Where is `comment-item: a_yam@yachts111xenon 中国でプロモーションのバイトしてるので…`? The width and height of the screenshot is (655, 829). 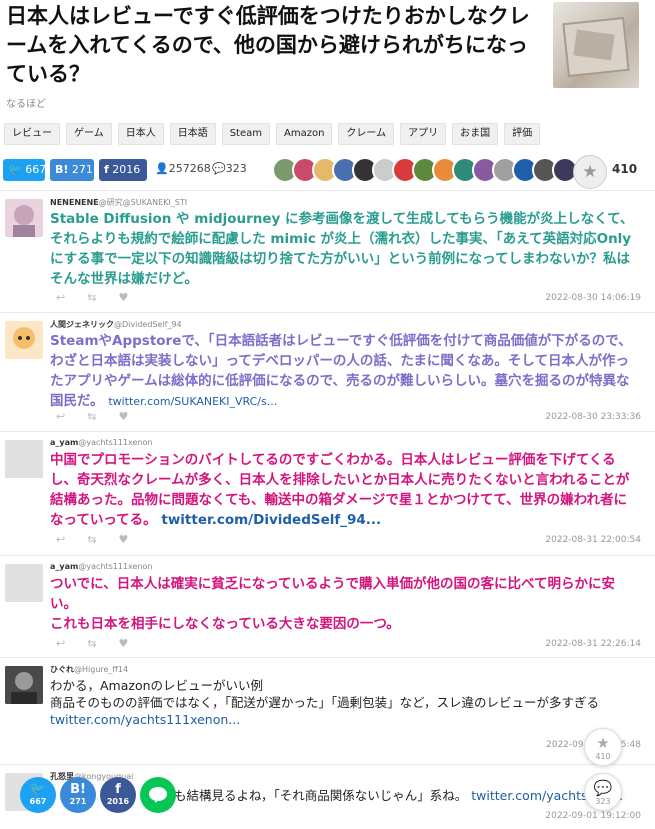 comment-item: a_yam@yachts111xenon 中国でプロモーションのバイトしてるので… is located at coordinates (327, 492).